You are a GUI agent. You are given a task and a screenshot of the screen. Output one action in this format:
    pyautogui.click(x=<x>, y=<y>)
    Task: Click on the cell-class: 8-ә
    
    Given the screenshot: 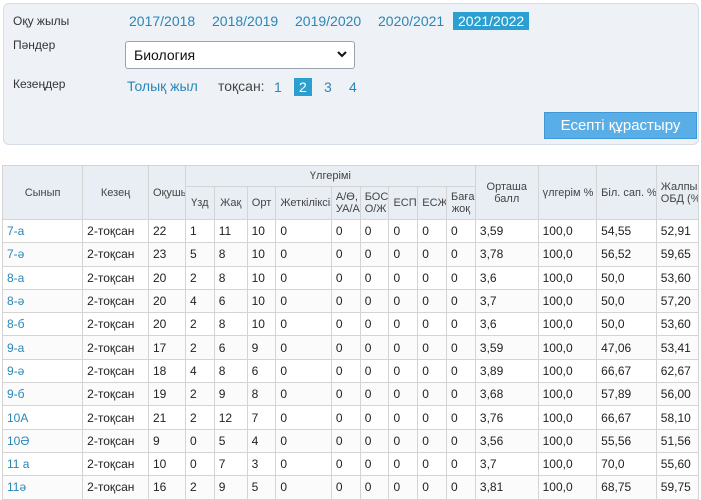 What is the action you would take?
    pyautogui.click(x=42, y=301)
    